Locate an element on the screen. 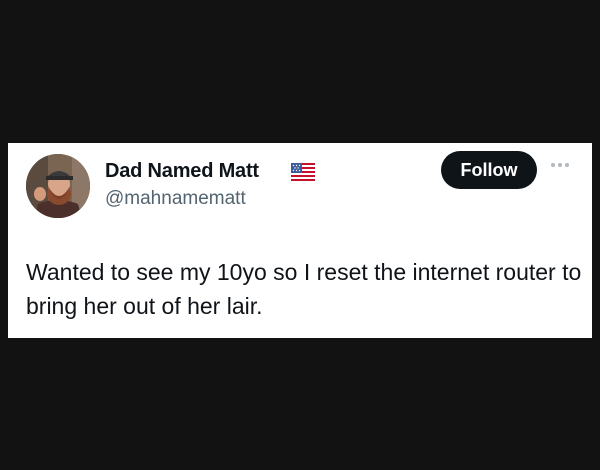 This screenshot has width=600, height=470. avatar is located at coordinates (58, 186).